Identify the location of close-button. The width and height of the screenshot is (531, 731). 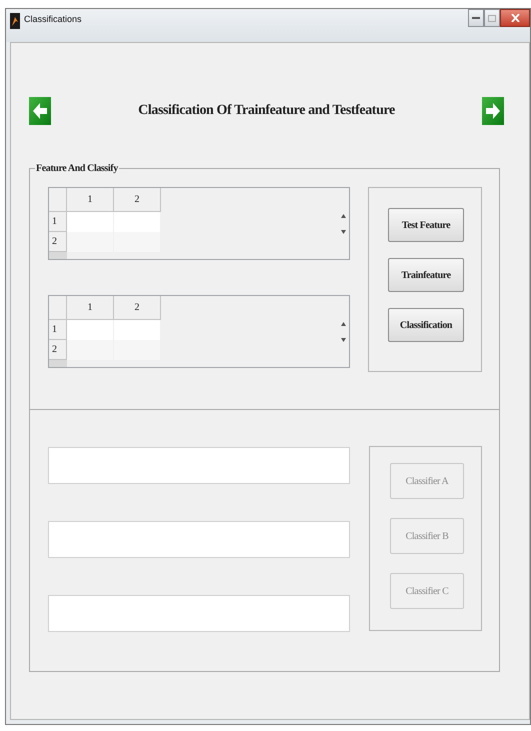
(515, 18).